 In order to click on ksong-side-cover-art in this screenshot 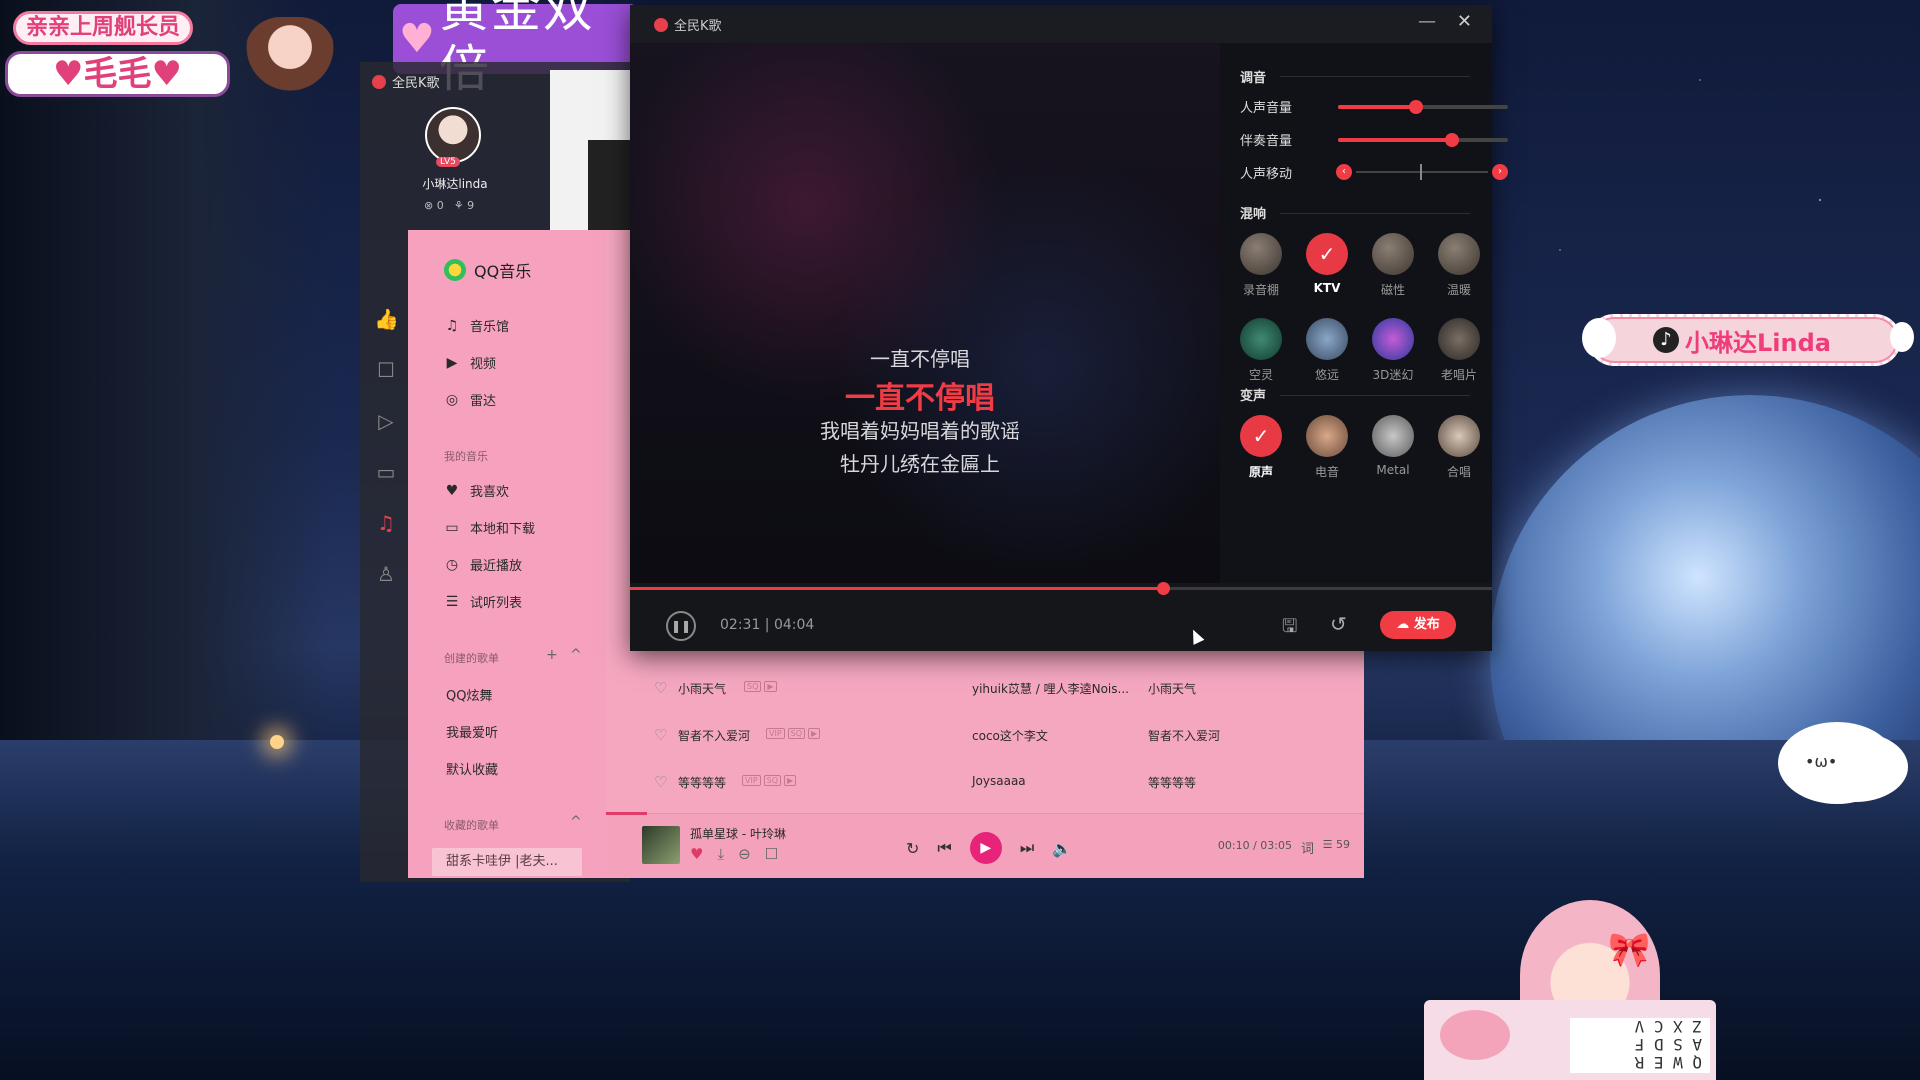, I will do `click(609, 185)`.